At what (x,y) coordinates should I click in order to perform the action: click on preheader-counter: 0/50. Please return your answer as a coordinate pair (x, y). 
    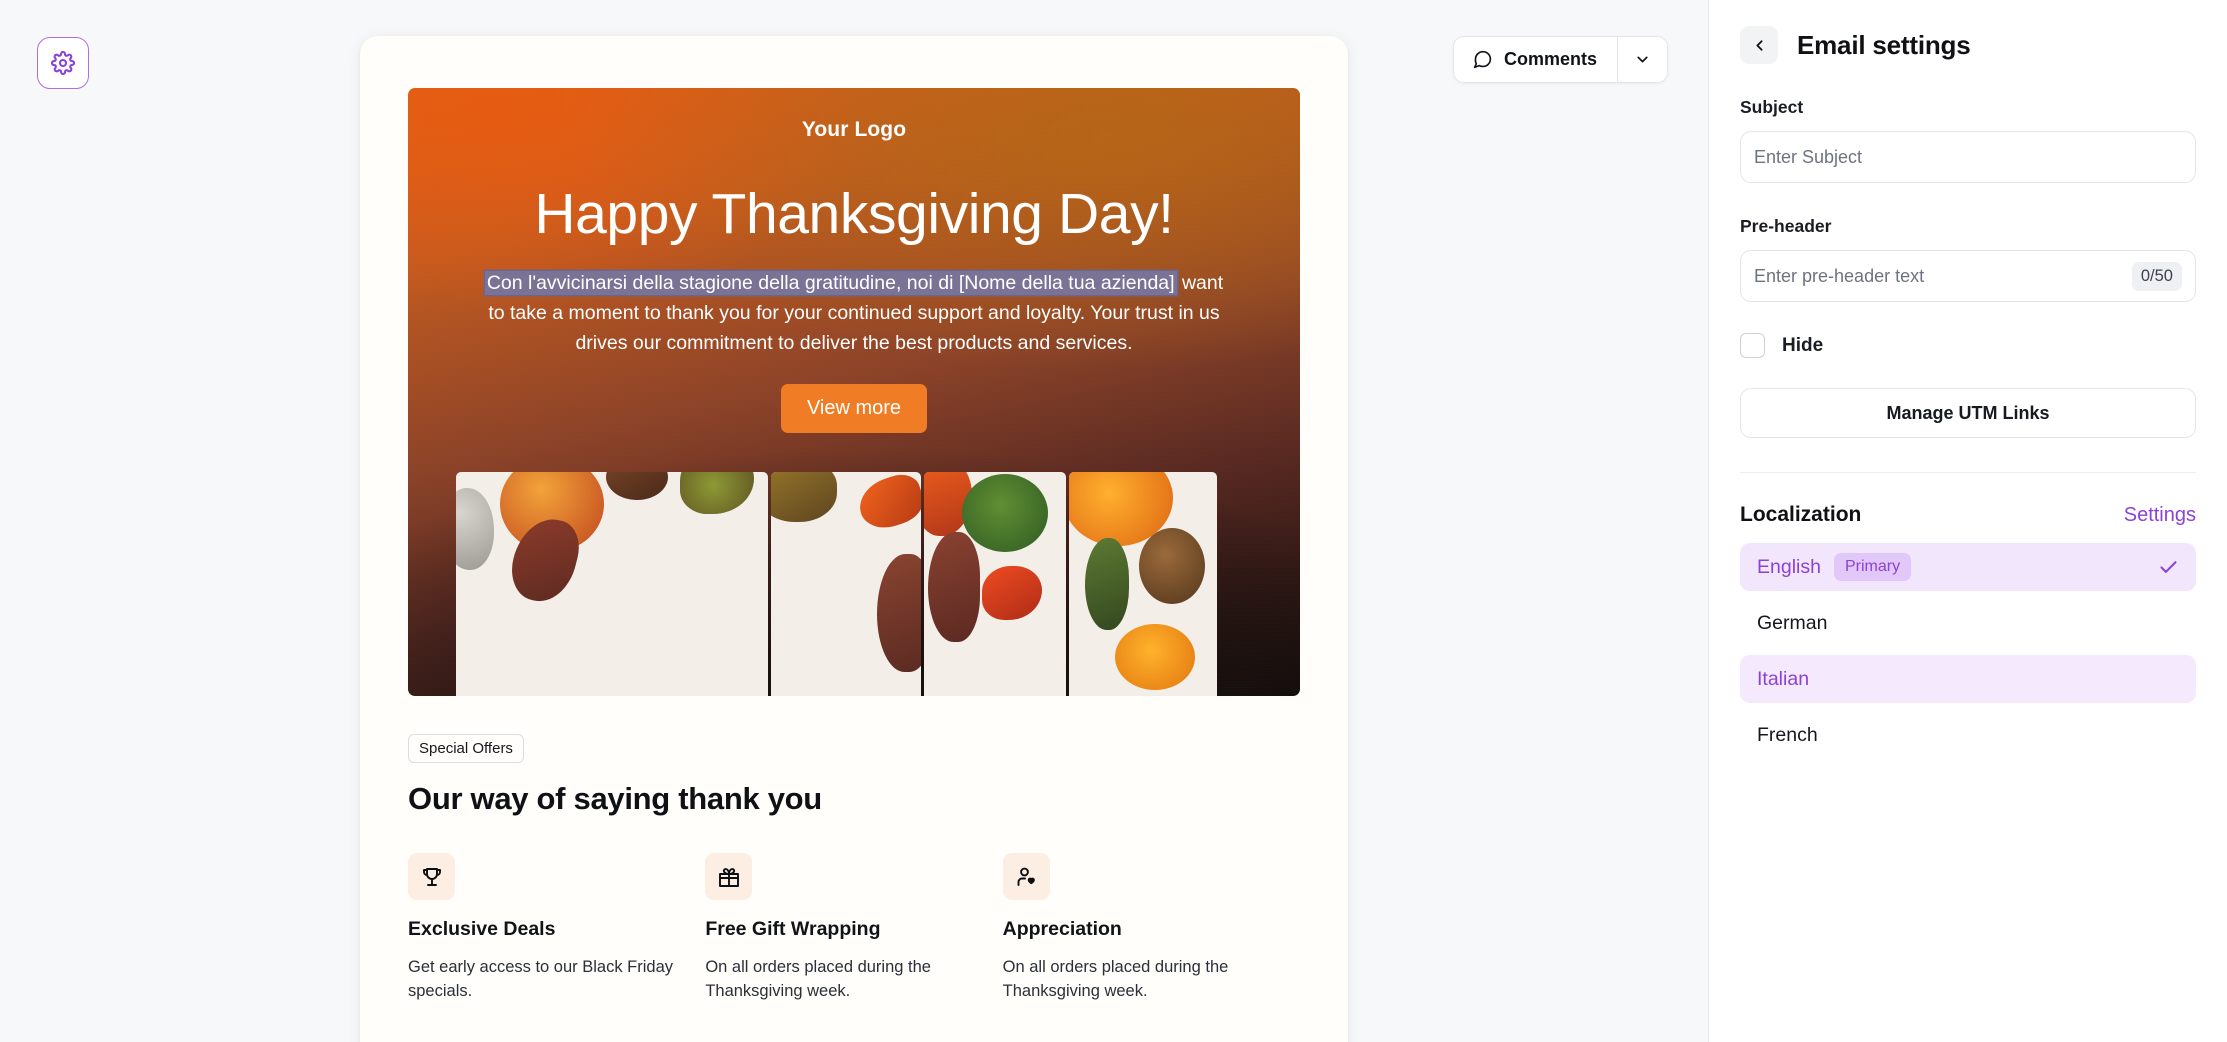
    Looking at the image, I should click on (2156, 276).